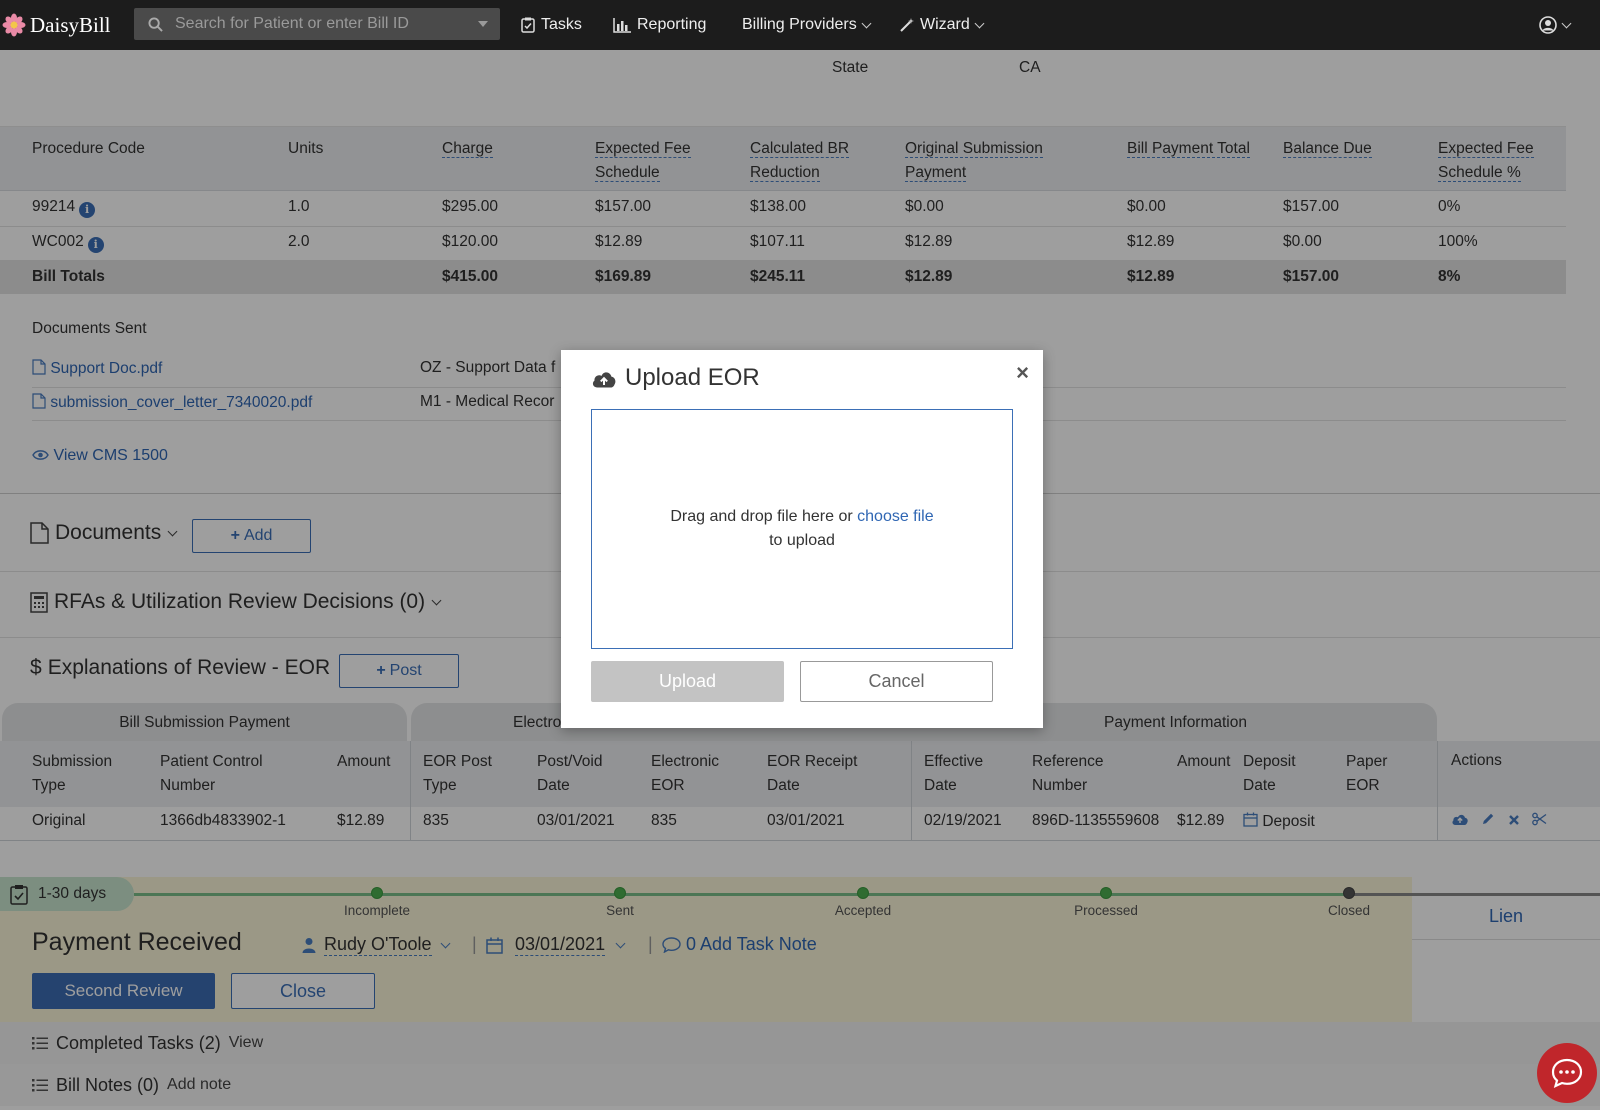 The width and height of the screenshot is (1600, 1110). What do you see at coordinates (863, 893) in the screenshot?
I see `step-accepted-dot` at bounding box center [863, 893].